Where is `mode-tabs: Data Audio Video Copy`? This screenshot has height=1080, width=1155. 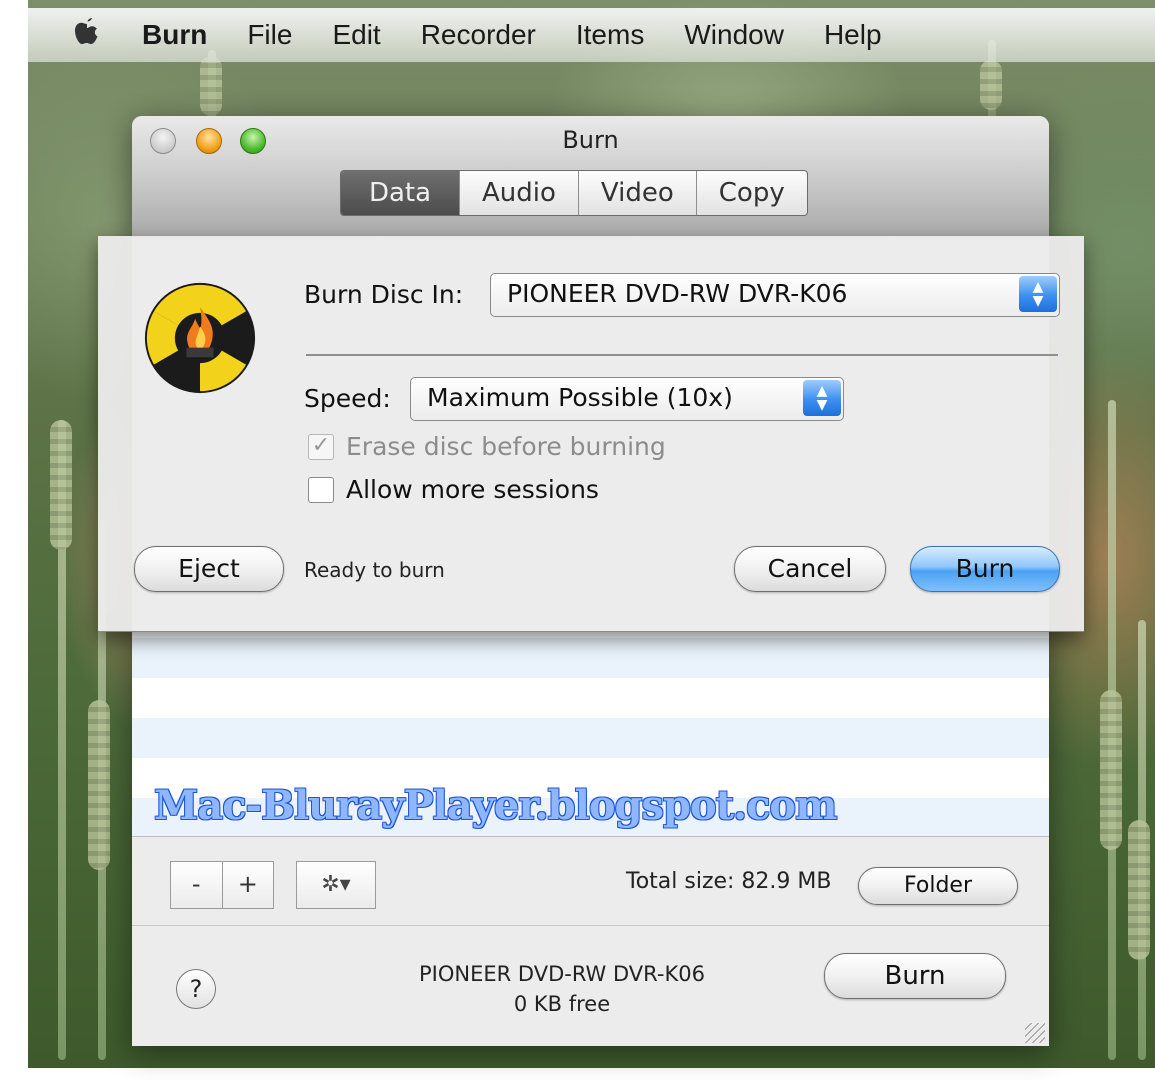
mode-tabs: Data Audio Video Copy is located at coordinates (574, 193).